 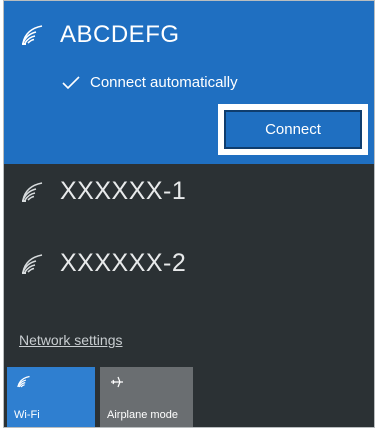 What do you see at coordinates (146, 397) in the screenshot?
I see `airplane-mode-quick-action-tile: Airplane mode` at bounding box center [146, 397].